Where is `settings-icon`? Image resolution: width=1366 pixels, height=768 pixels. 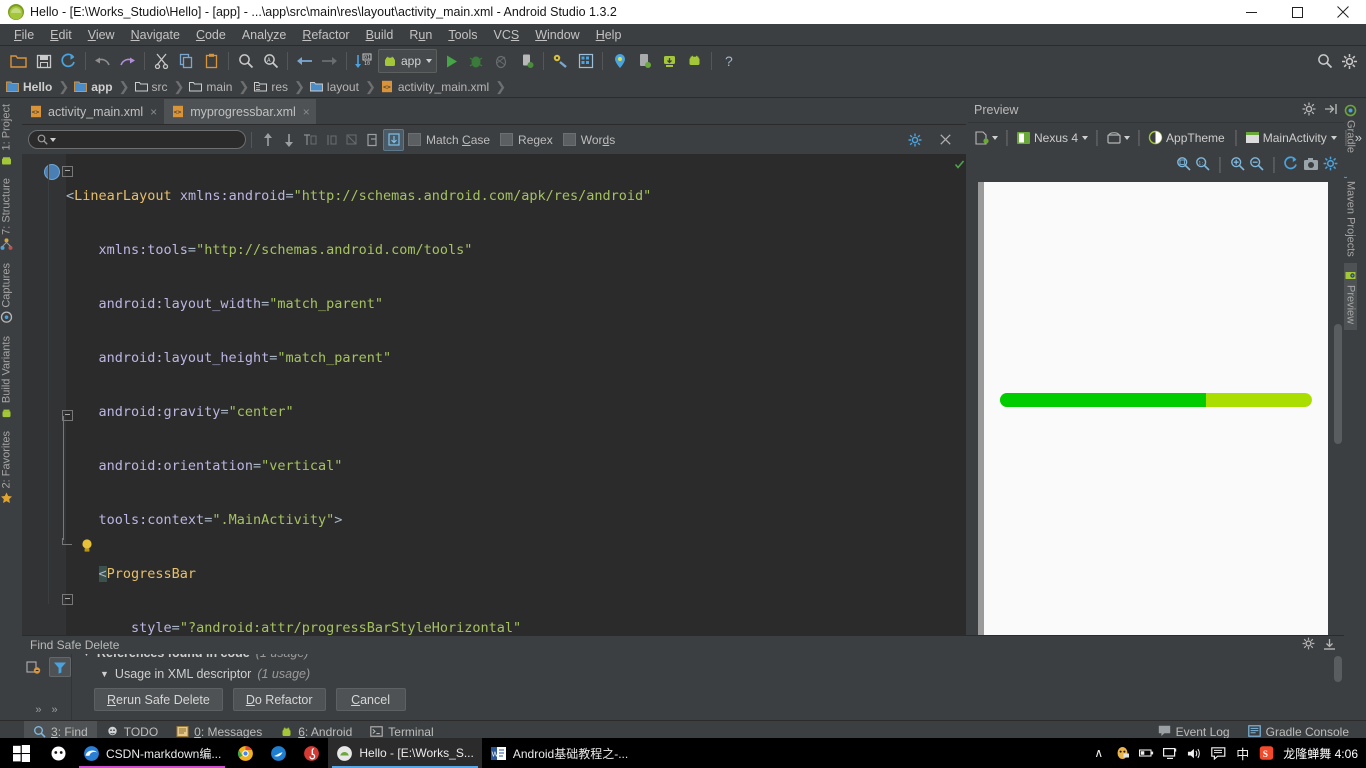
settings-icon is located at coordinates (1349, 61).